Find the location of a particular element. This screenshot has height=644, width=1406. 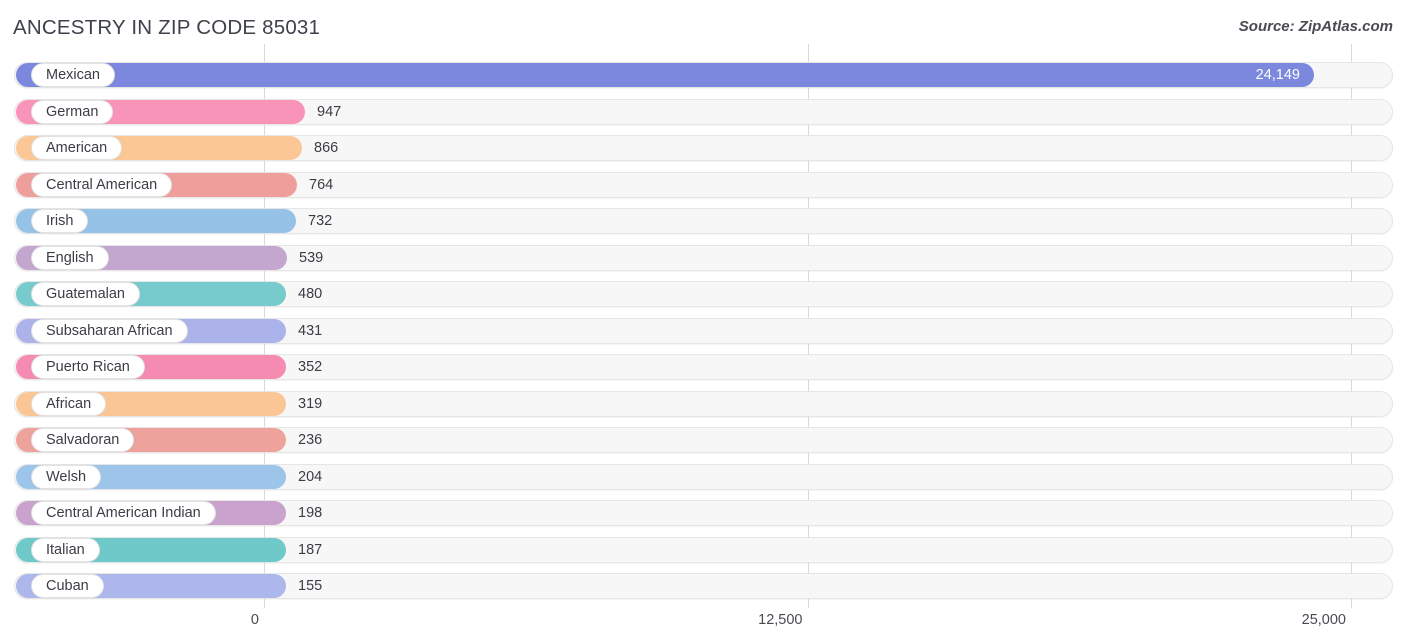

bar-row: Italian 187 is located at coordinates (703, 550).